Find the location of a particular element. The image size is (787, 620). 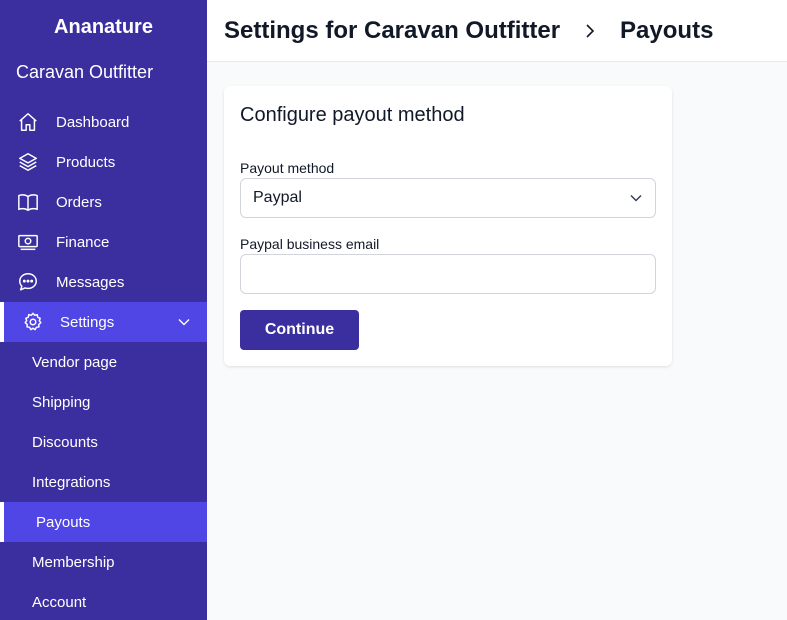

sidebar-item-finance: Finance is located at coordinates (103, 242).